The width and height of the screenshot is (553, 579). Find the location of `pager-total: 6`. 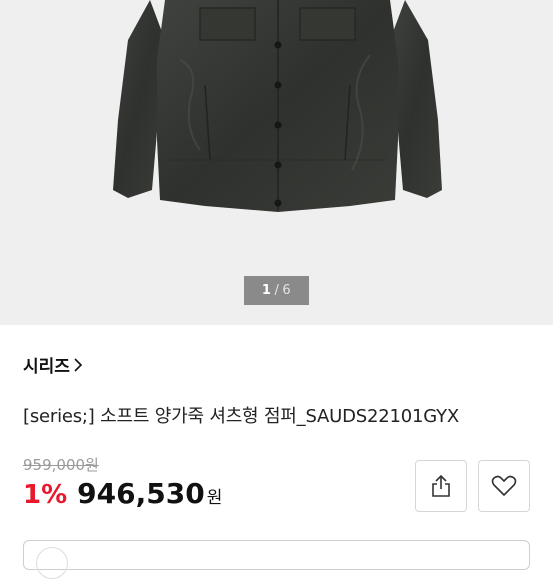

pager-total: 6 is located at coordinates (287, 290).